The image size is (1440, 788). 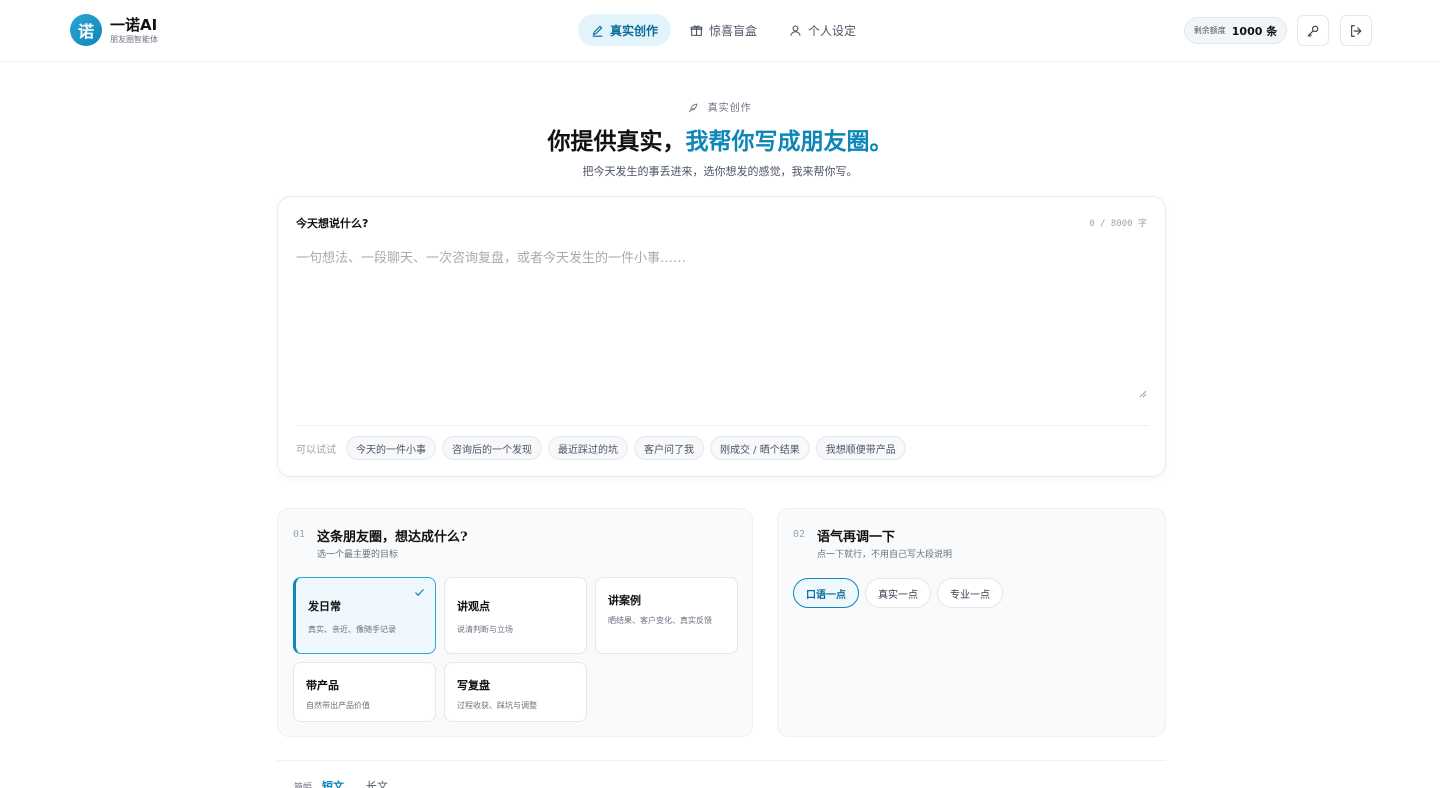 I want to click on gift-icon, so click(x=696, y=30).